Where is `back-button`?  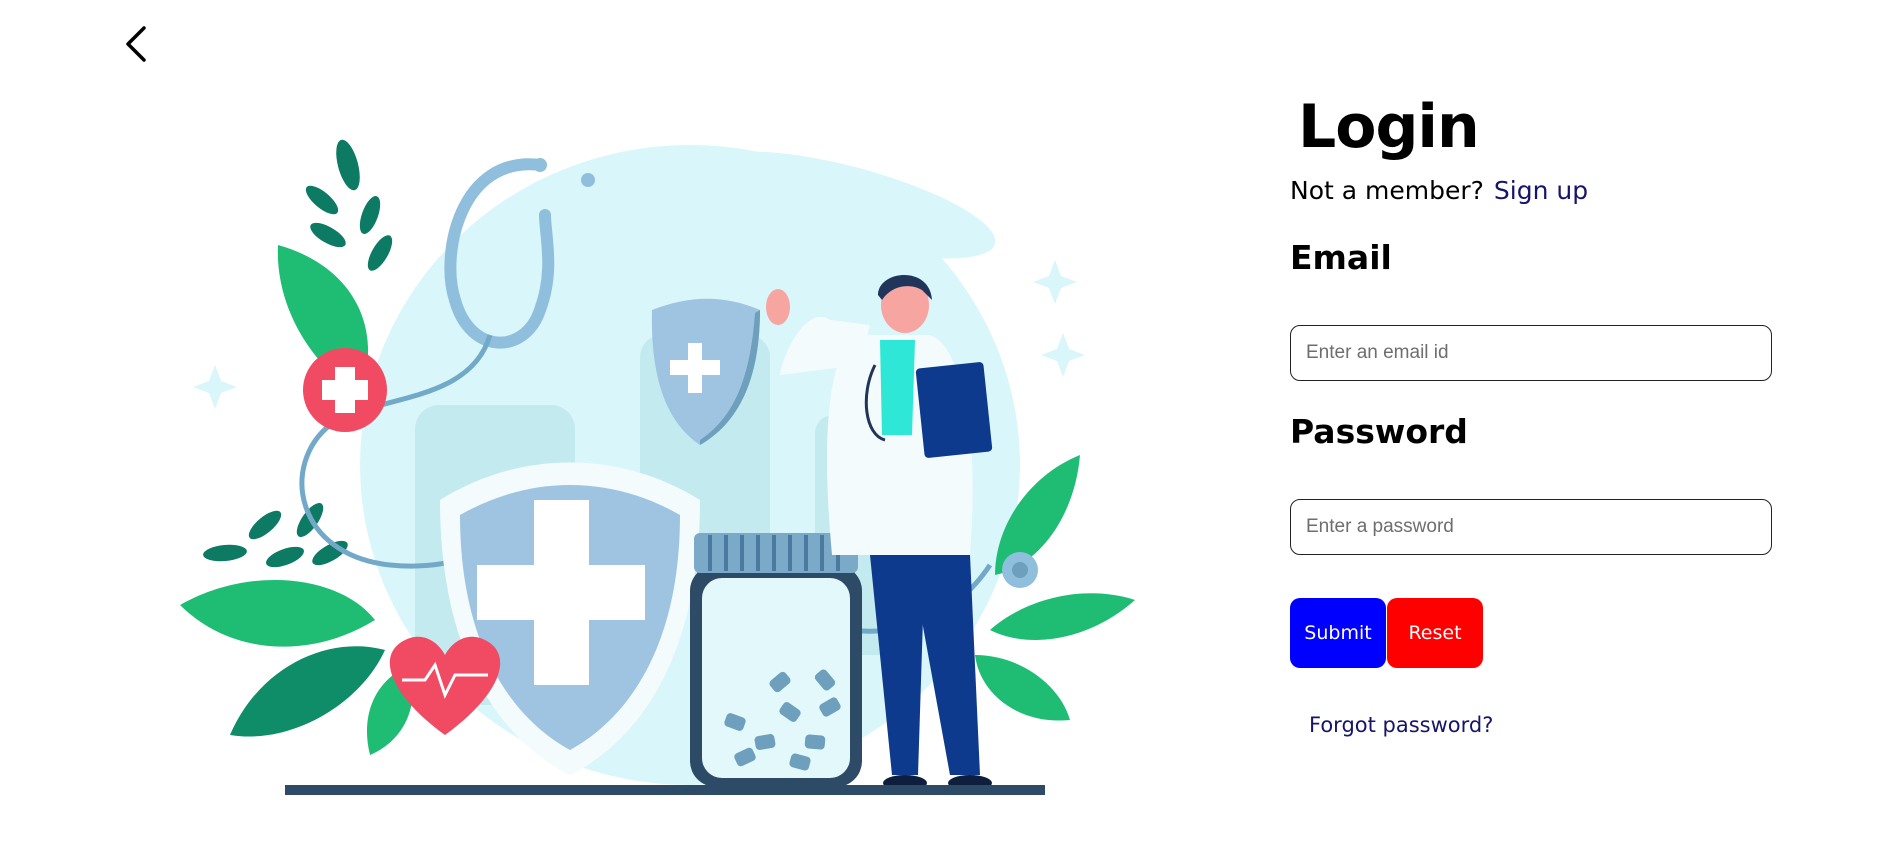 back-button is located at coordinates (138, 44).